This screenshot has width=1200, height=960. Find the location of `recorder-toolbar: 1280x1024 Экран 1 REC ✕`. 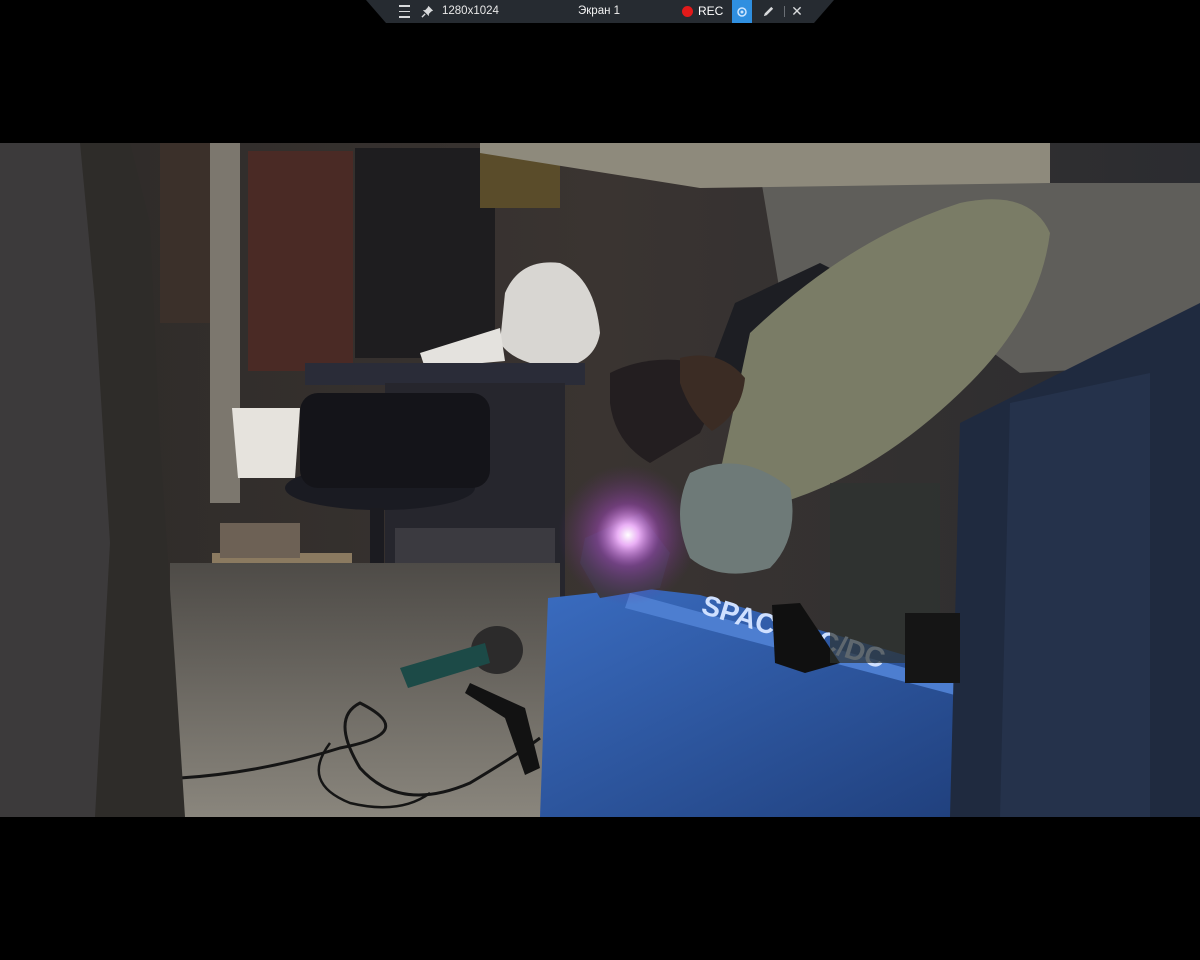

recorder-toolbar: 1280x1024 Экран 1 REC ✕ is located at coordinates (600, 11).